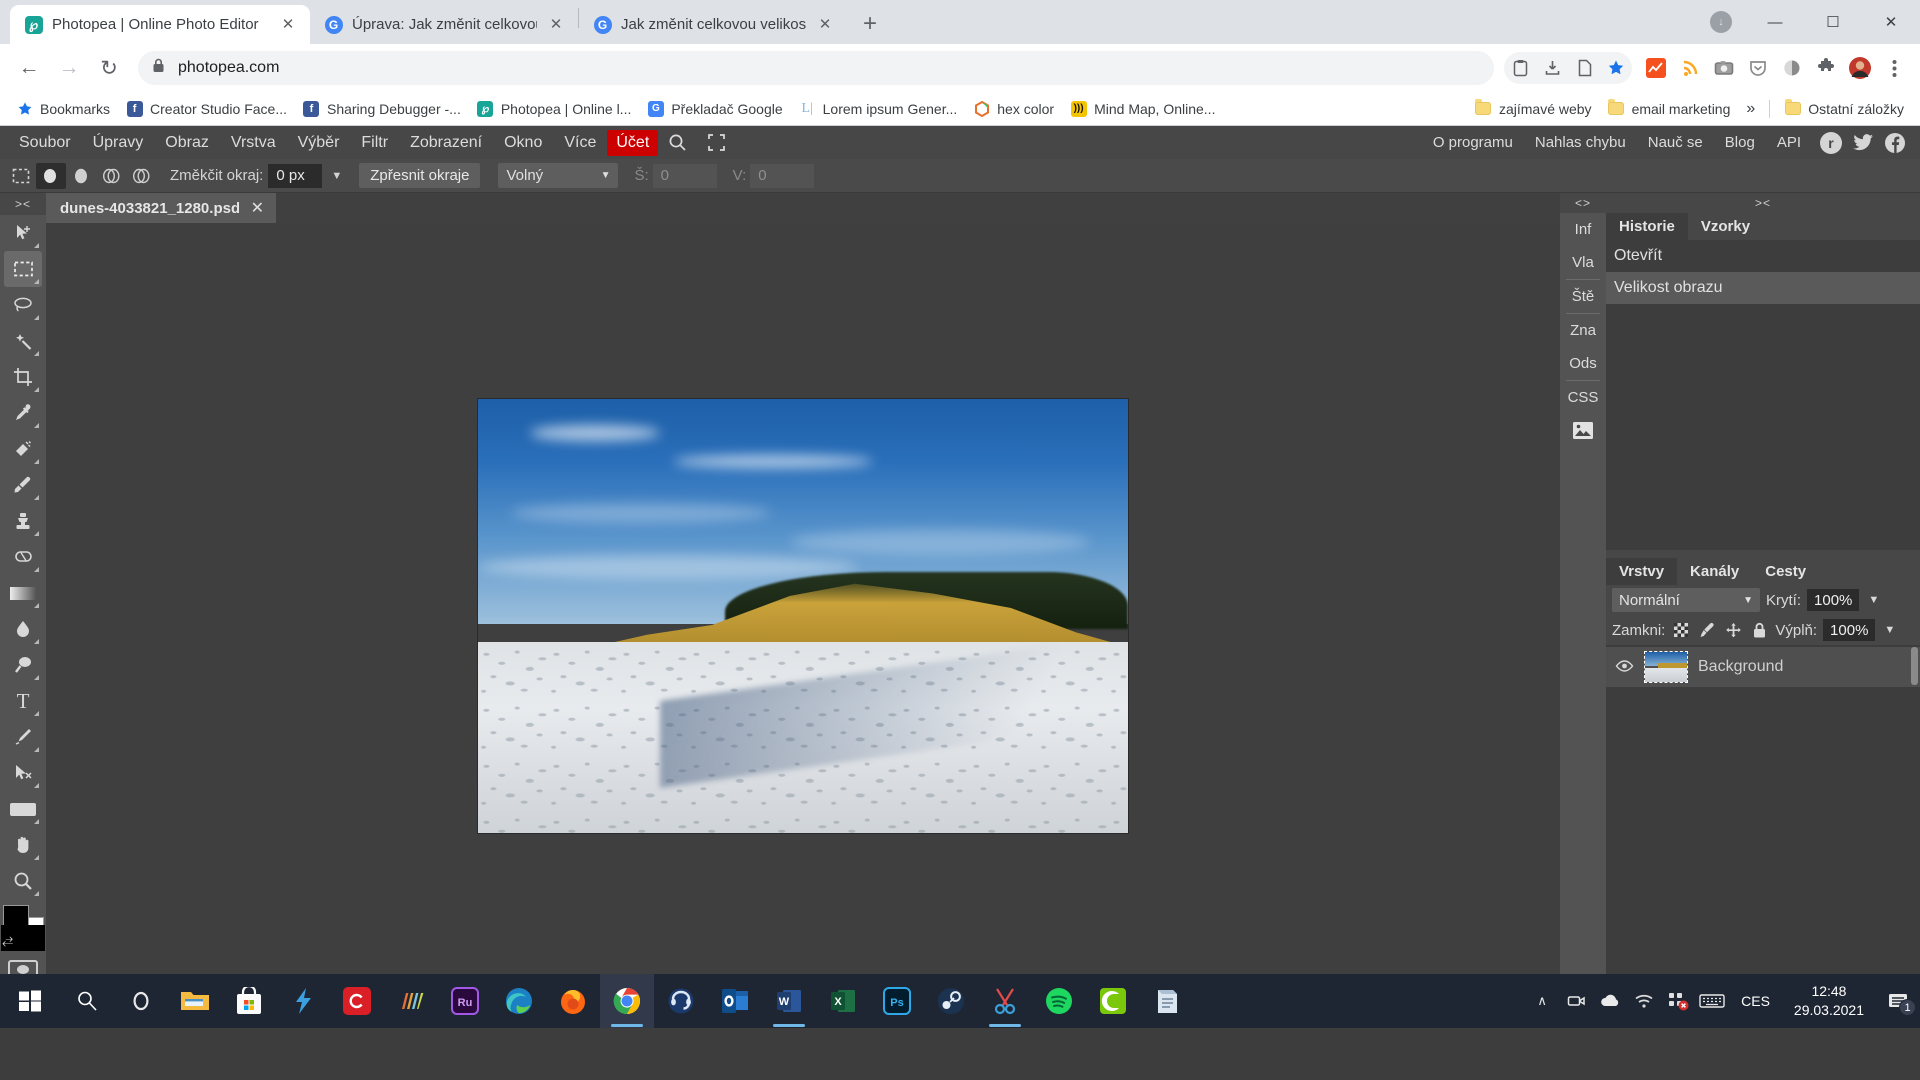 The width and height of the screenshot is (1920, 1080). I want to click on close-window-button: ✕, so click(1891, 22).